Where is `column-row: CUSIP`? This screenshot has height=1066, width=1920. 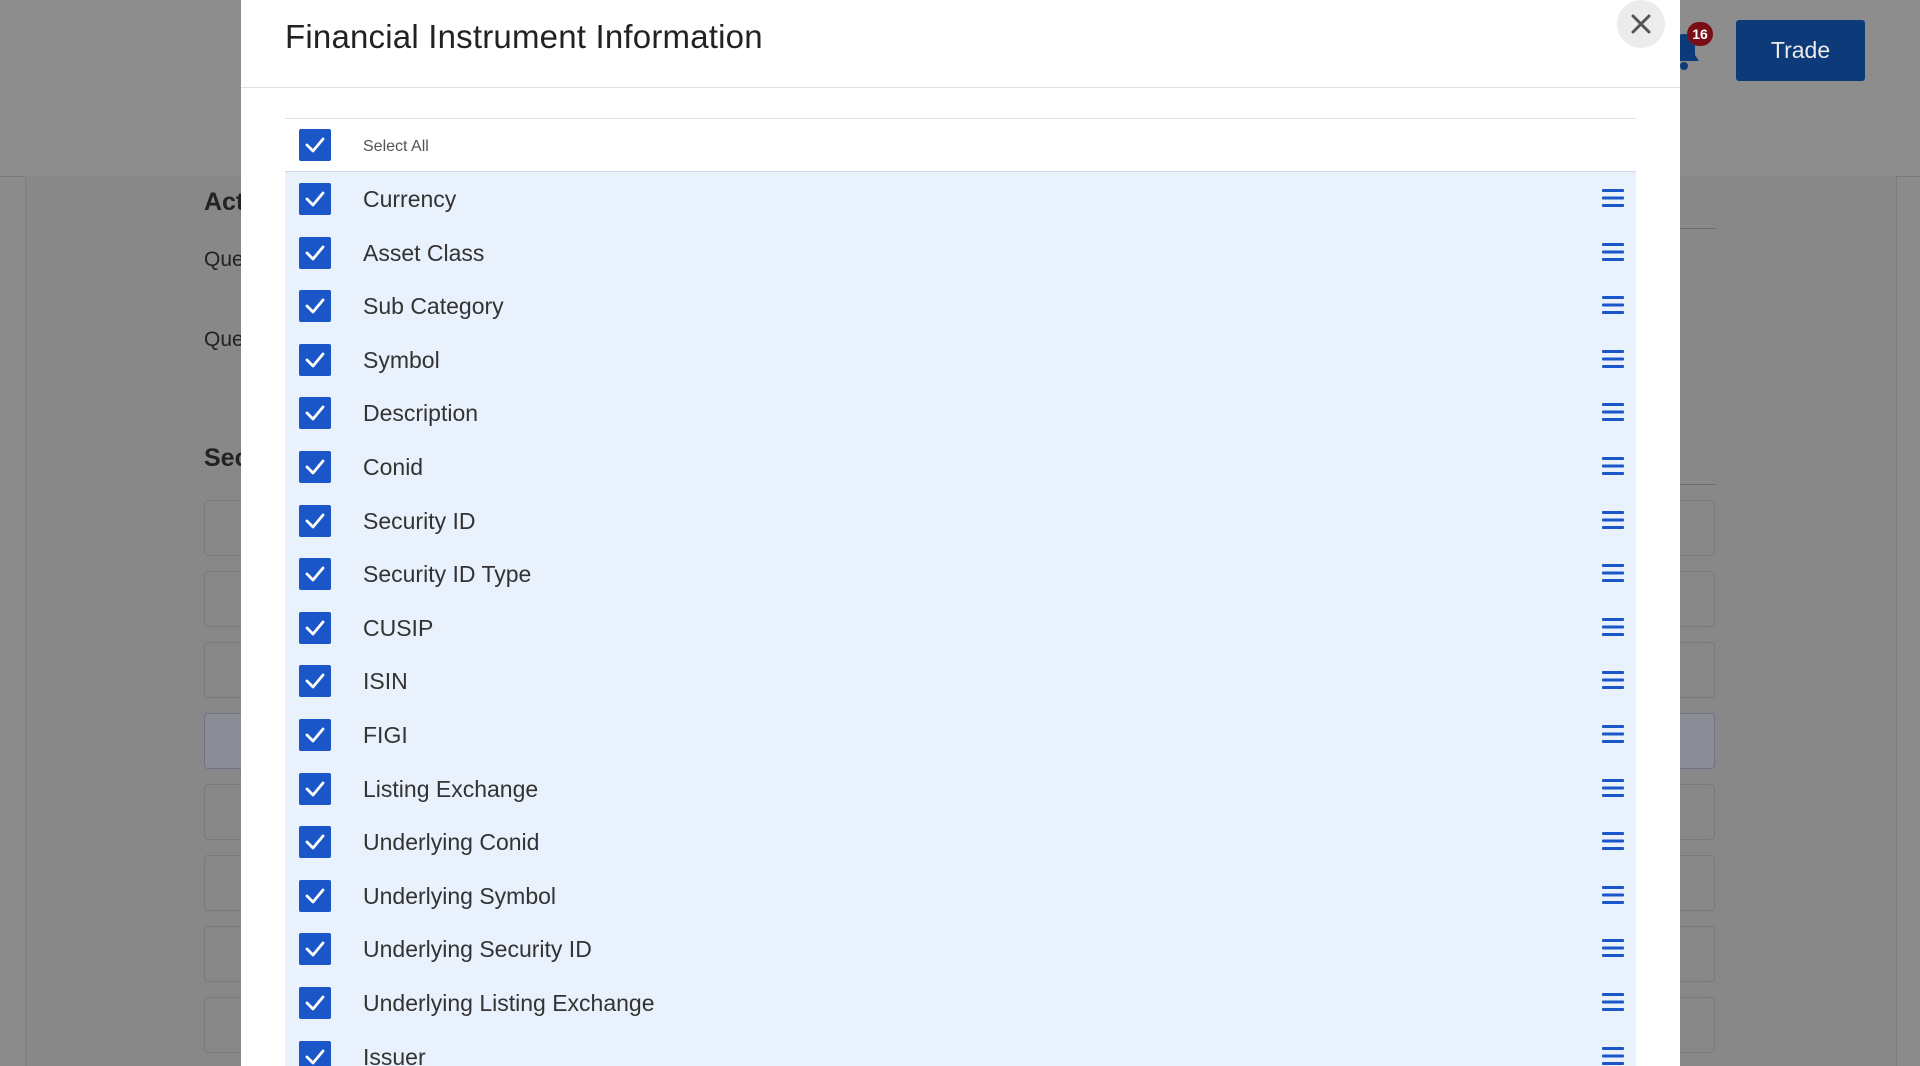 column-row: CUSIP is located at coordinates (960, 627).